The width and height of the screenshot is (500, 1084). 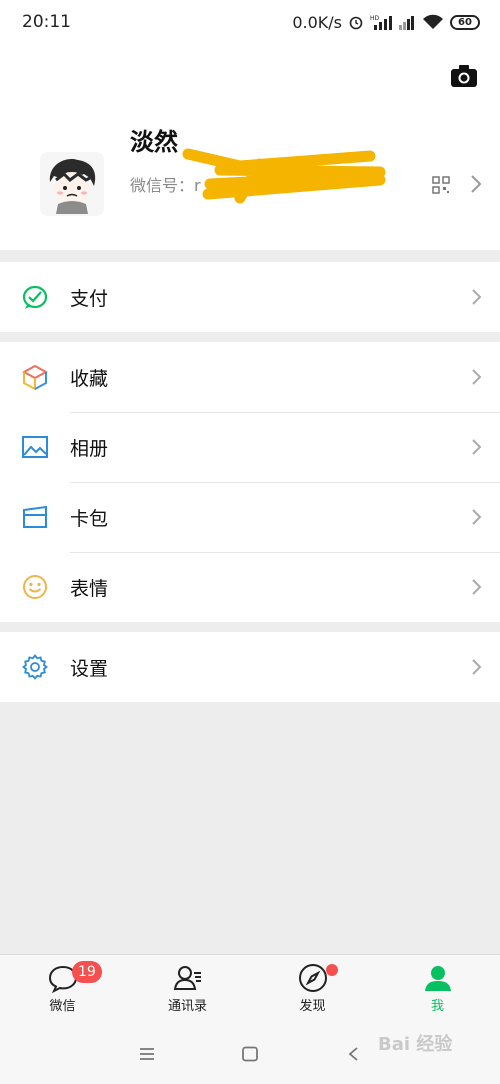 I want to click on svg-text: HD, so click(x=375, y=18).